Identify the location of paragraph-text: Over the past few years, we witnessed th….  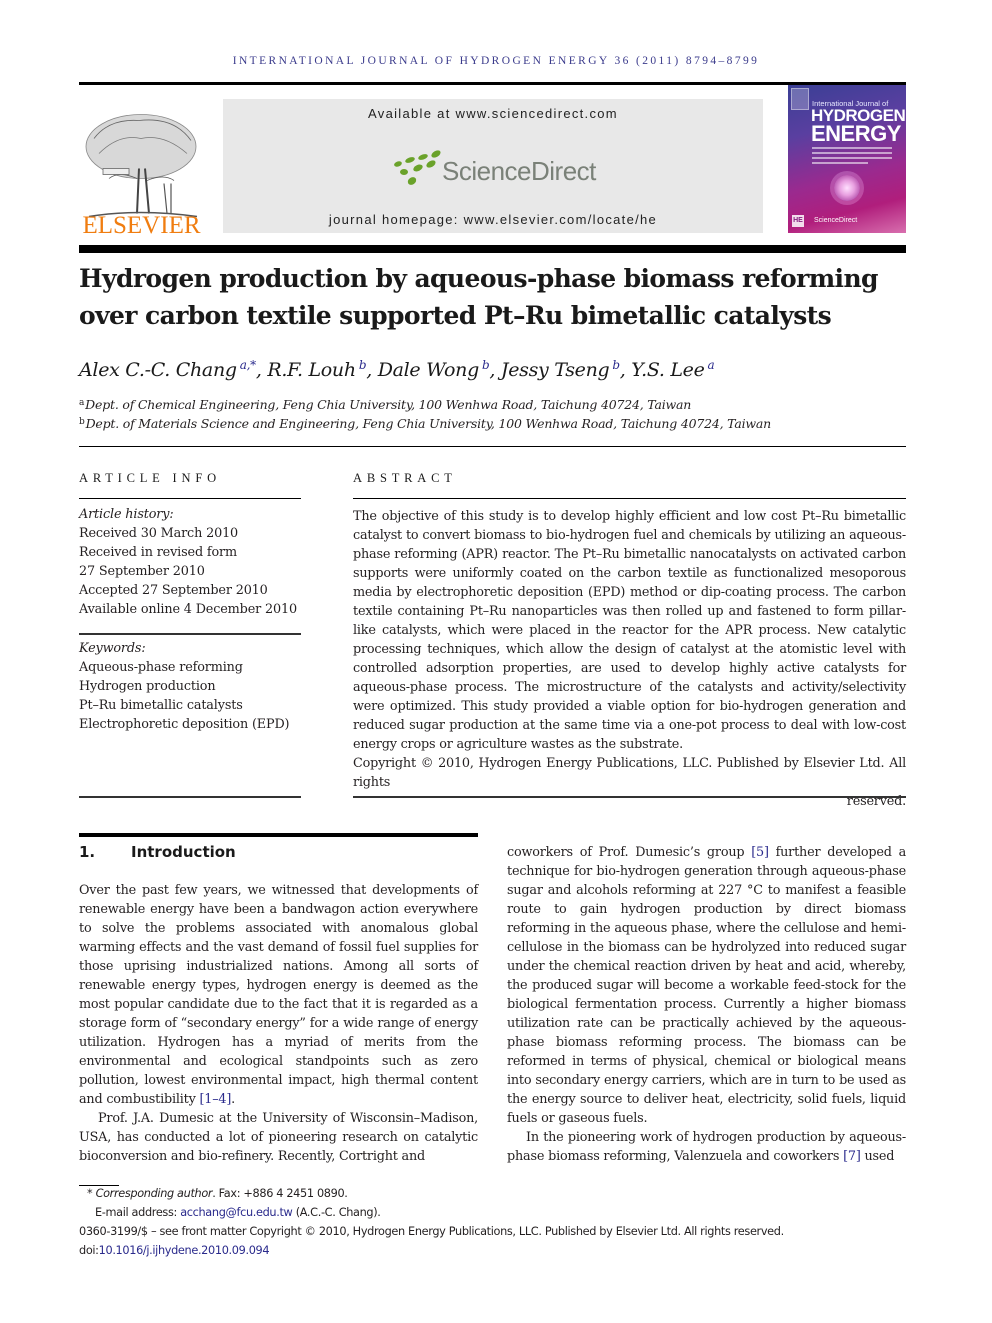
(278, 995).